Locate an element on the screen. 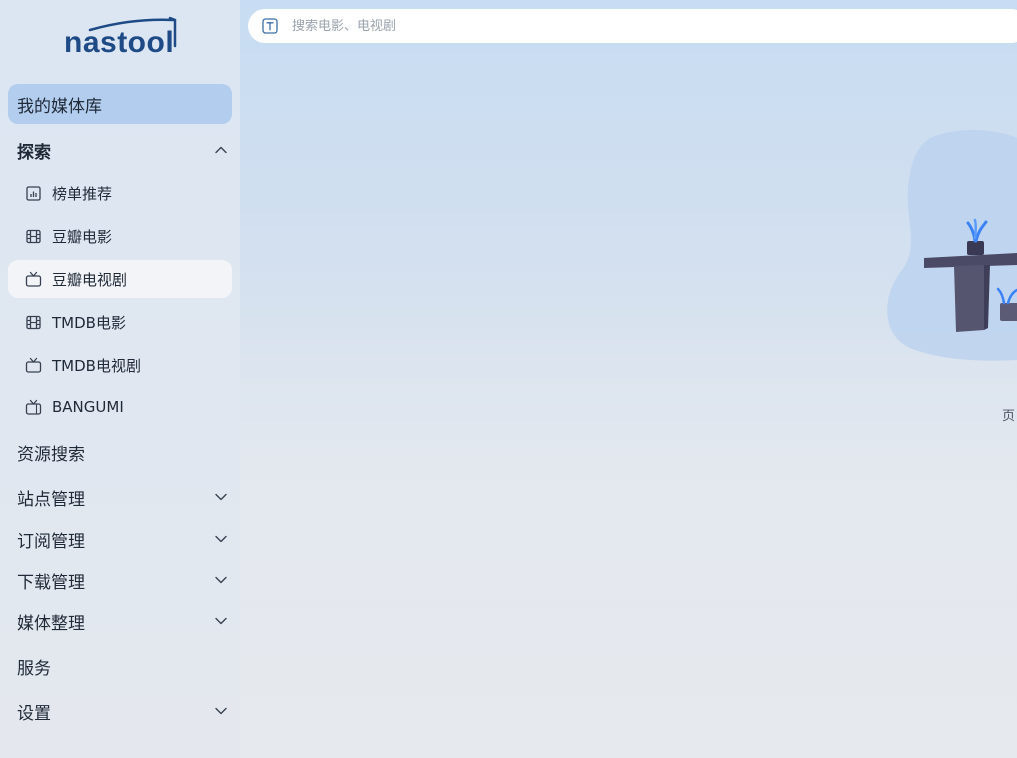  nav-group-explore: 探索 is located at coordinates (120, 150).